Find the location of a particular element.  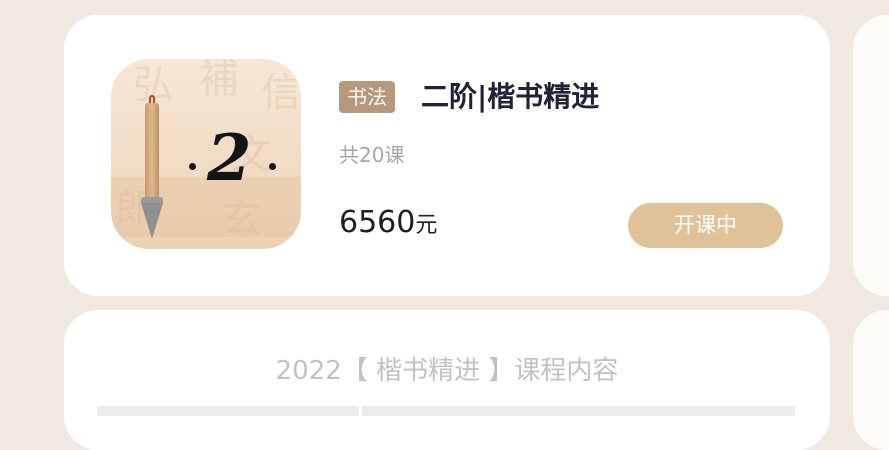

lesson-count: 共20课 is located at coordinates (372, 155).